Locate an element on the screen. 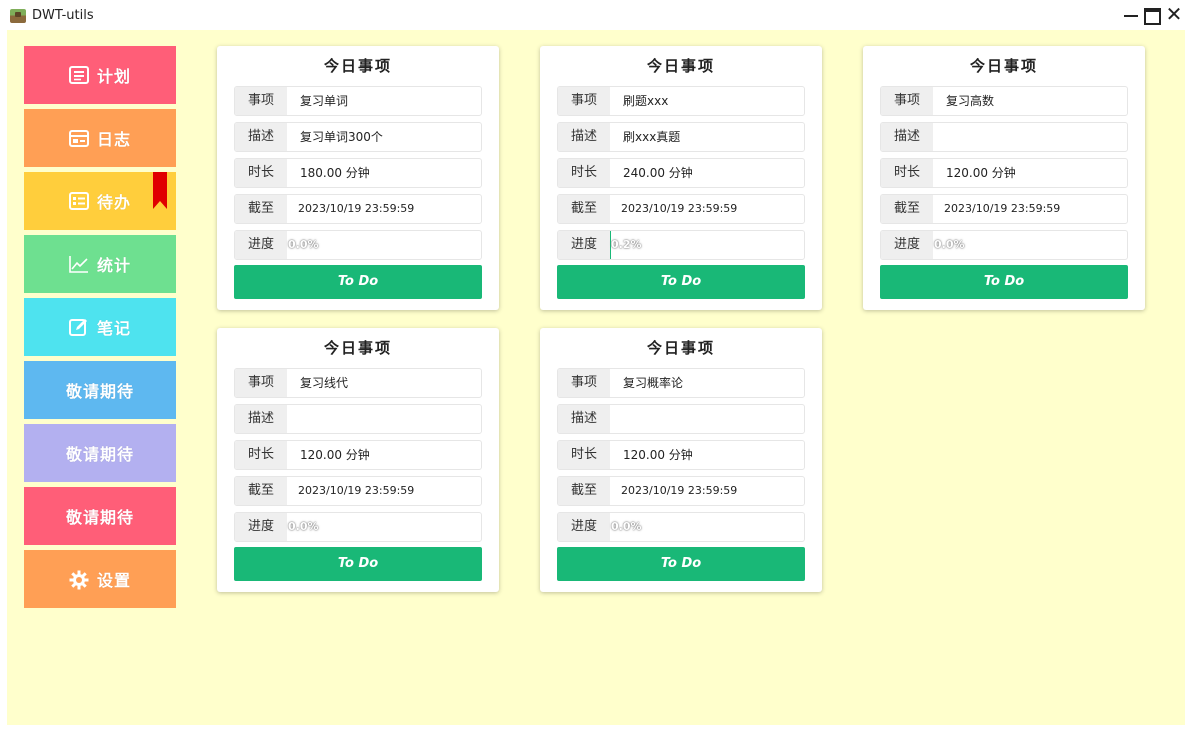  sidebar-item-plan: 计划 is located at coordinates (100, 75).